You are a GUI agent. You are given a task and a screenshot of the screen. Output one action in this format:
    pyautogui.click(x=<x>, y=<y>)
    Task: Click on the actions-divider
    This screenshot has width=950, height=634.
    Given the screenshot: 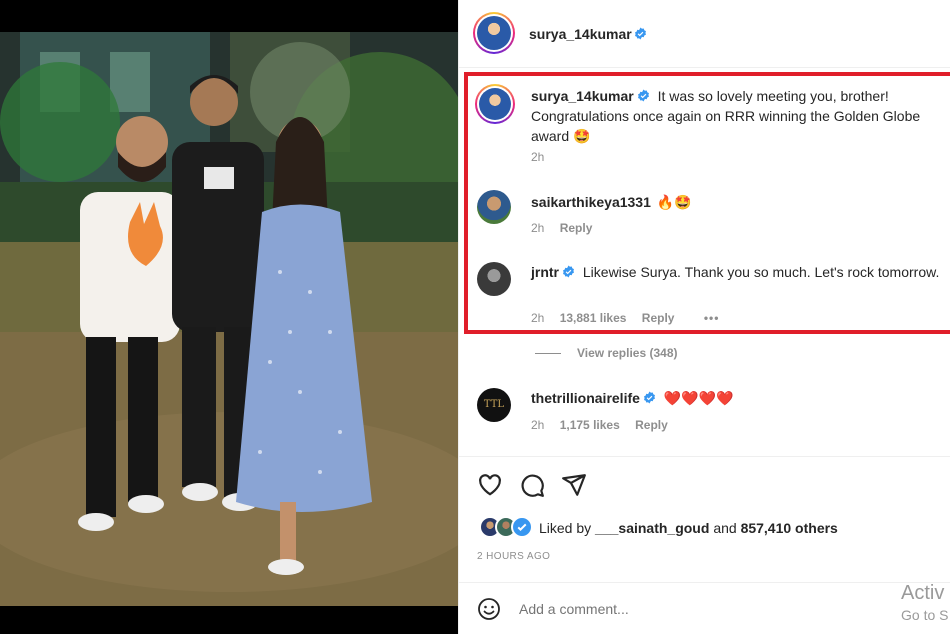 What is the action you would take?
    pyautogui.click(x=704, y=457)
    